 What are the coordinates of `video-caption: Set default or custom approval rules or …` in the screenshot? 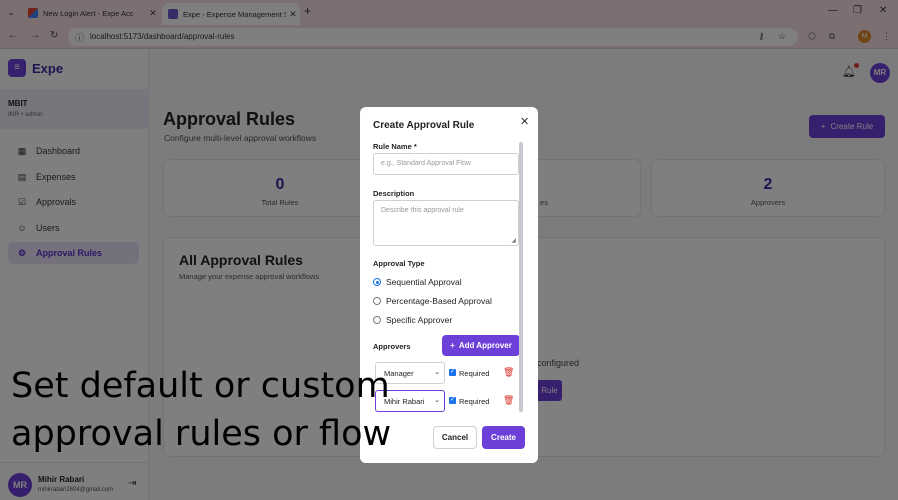 It's located at (231, 410).